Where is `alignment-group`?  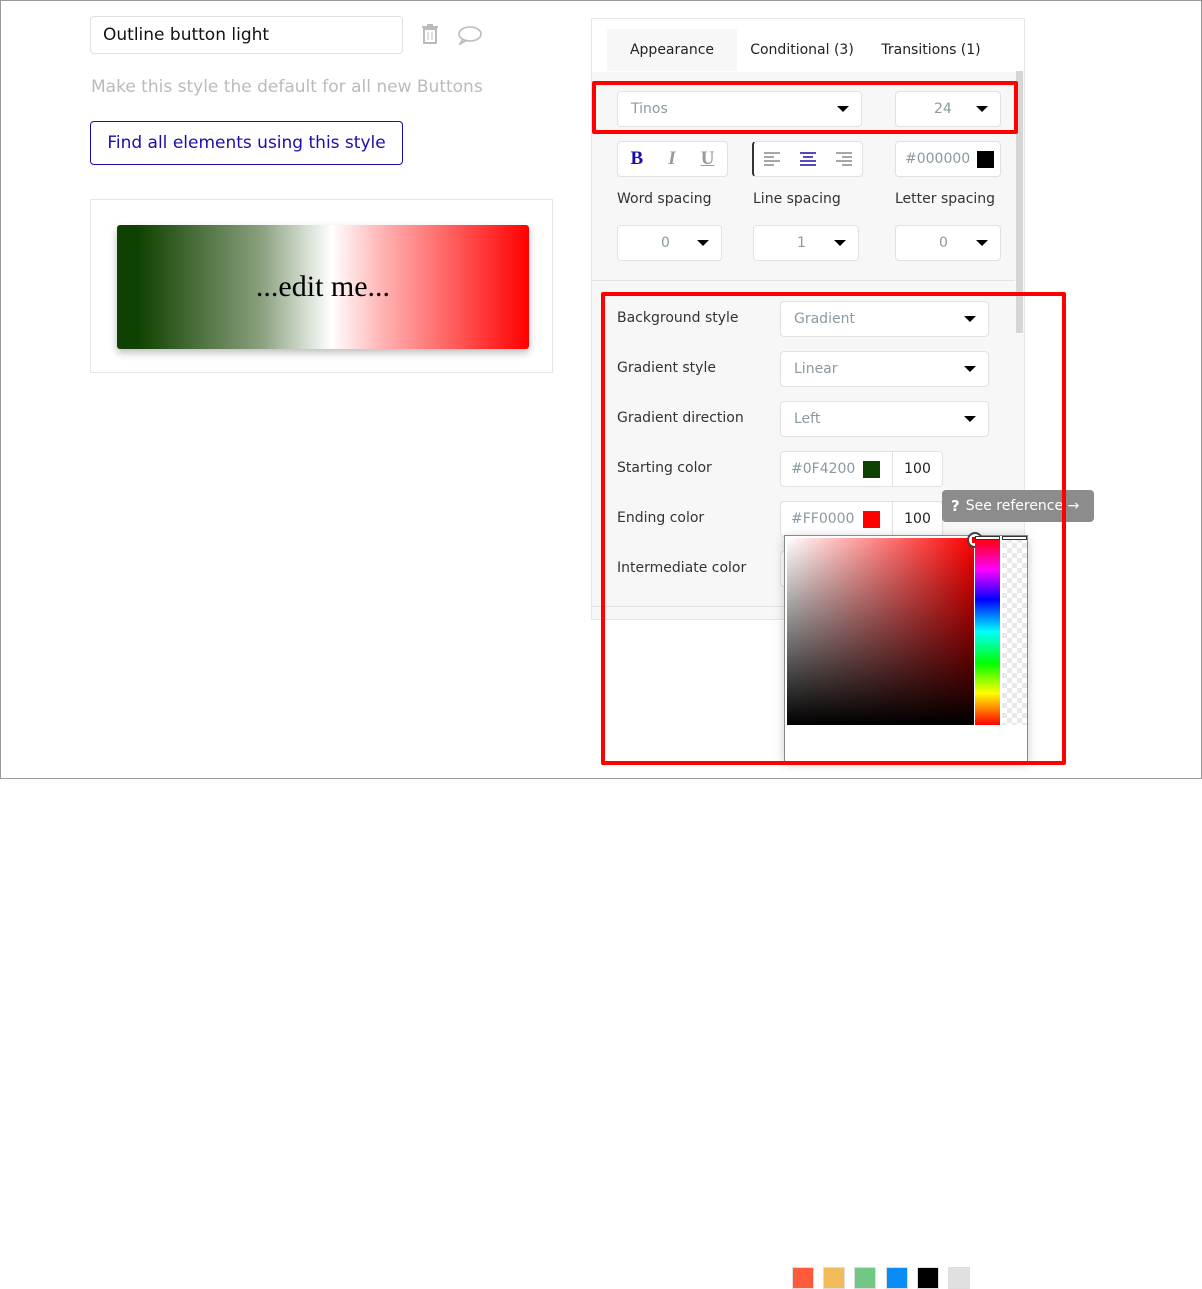
alignment-group is located at coordinates (807, 159).